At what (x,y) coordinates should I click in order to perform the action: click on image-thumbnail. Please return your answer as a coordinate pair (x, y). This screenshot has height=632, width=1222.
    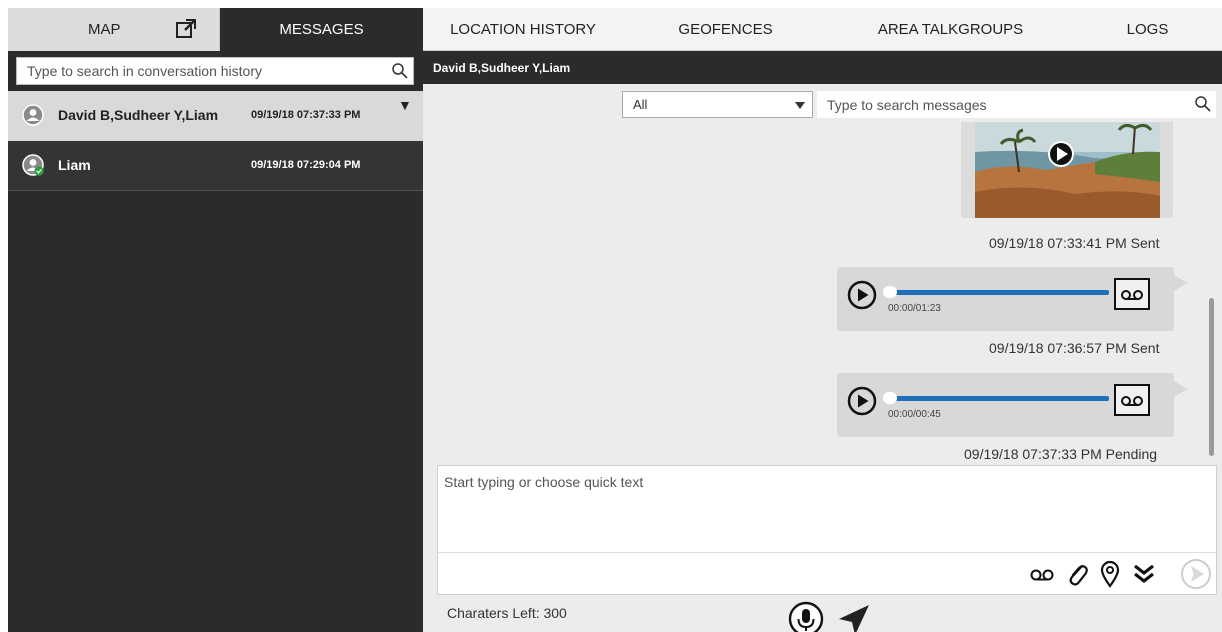
    Looking at the image, I should click on (1067, 170).